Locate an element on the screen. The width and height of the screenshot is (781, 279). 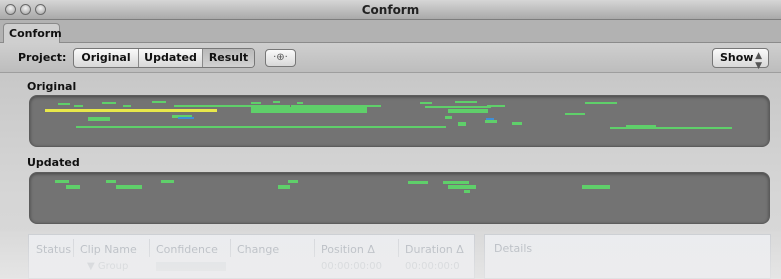
details-label: Details is located at coordinates (513, 248).